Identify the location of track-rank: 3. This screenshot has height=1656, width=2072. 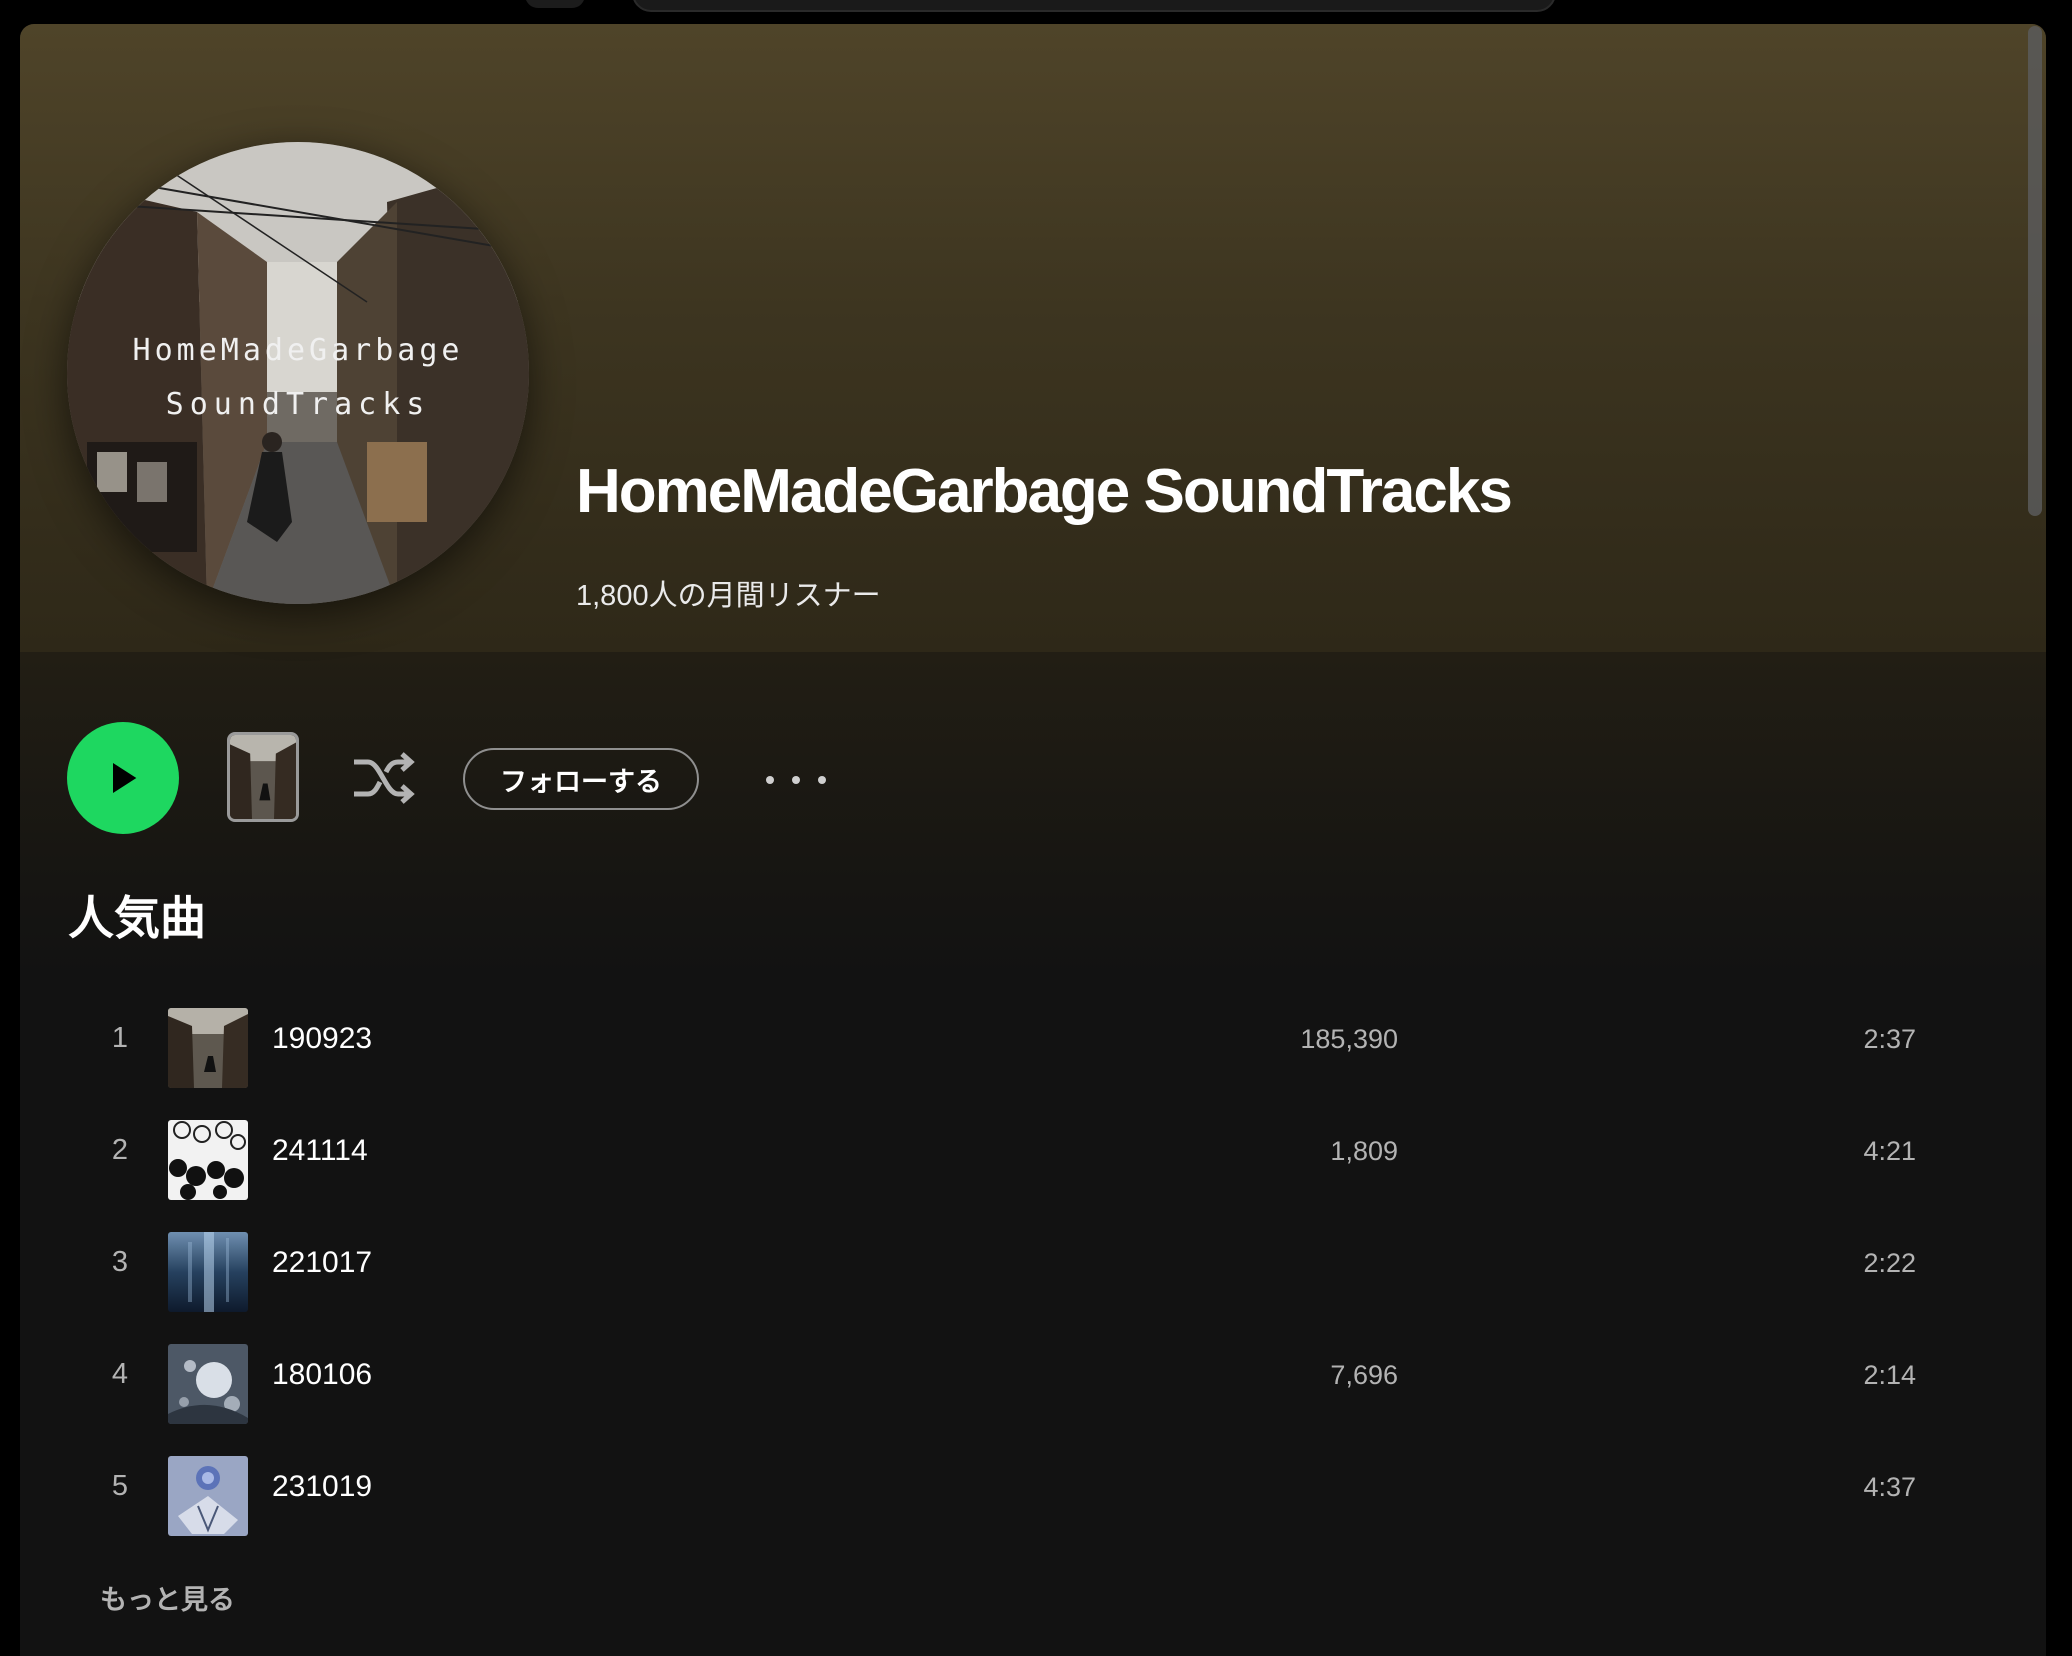
(120, 1262).